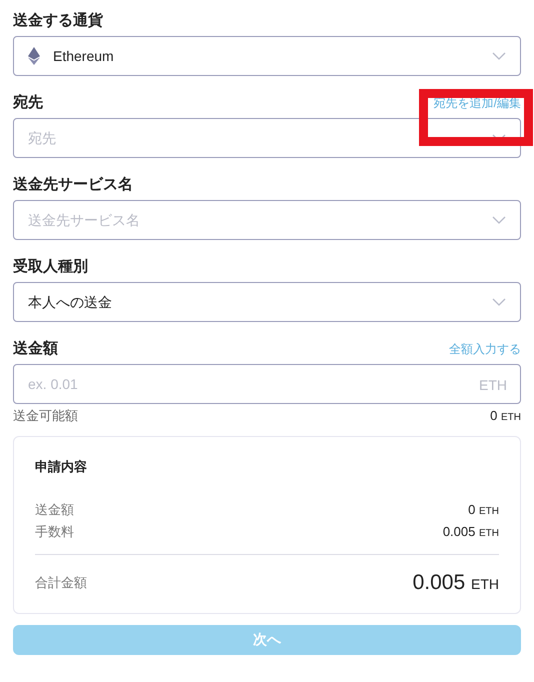 This screenshot has height=682, width=534. Describe the element at coordinates (477, 103) in the screenshot. I see `field-link: 宛先を追加/編集` at that location.